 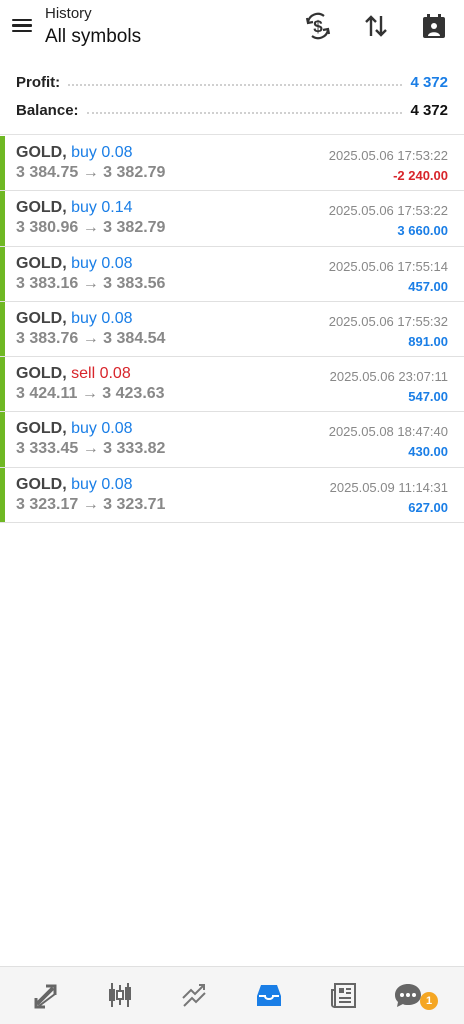 What do you see at coordinates (388, 432) in the screenshot?
I see `deal-time: 2025.05.08 18:47:40` at bounding box center [388, 432].